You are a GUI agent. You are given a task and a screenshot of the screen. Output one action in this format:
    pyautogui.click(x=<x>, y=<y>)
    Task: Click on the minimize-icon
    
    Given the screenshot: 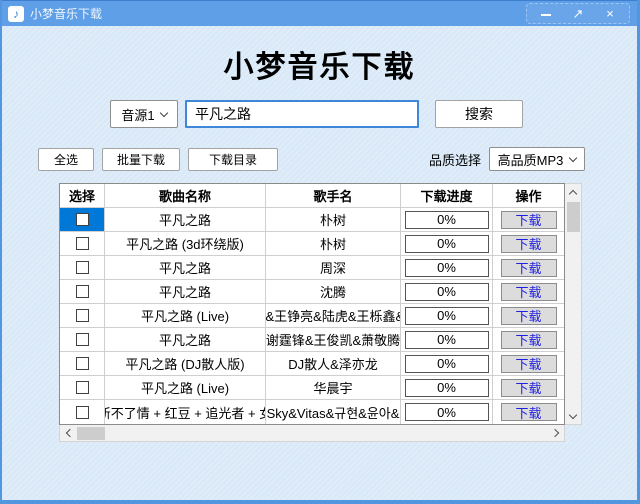 What is the action you would take?
    pyautogui.click(x=546, y=15)
    